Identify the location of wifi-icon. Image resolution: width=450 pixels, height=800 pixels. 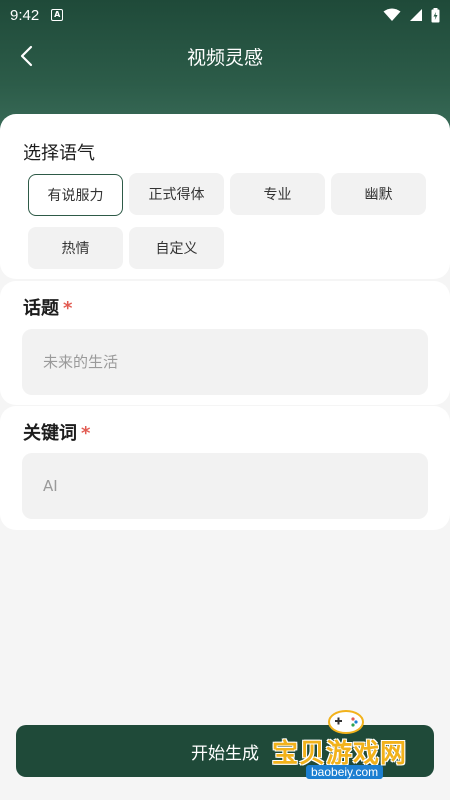
(392, 14).